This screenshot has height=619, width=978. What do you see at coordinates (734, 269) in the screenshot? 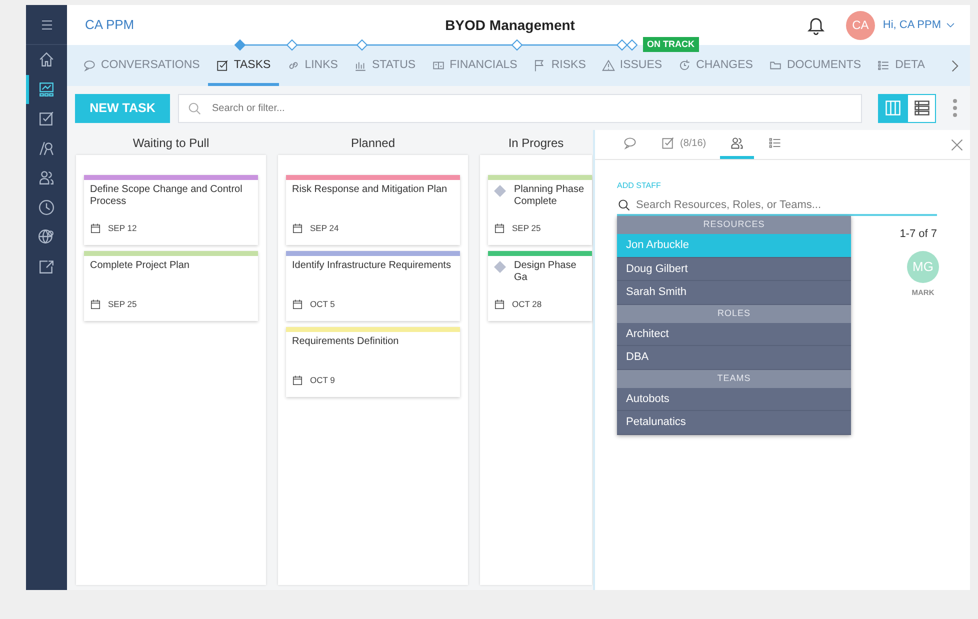
I see `dropdown-item: Doug Gilbert` at bounding box center [734, 269].